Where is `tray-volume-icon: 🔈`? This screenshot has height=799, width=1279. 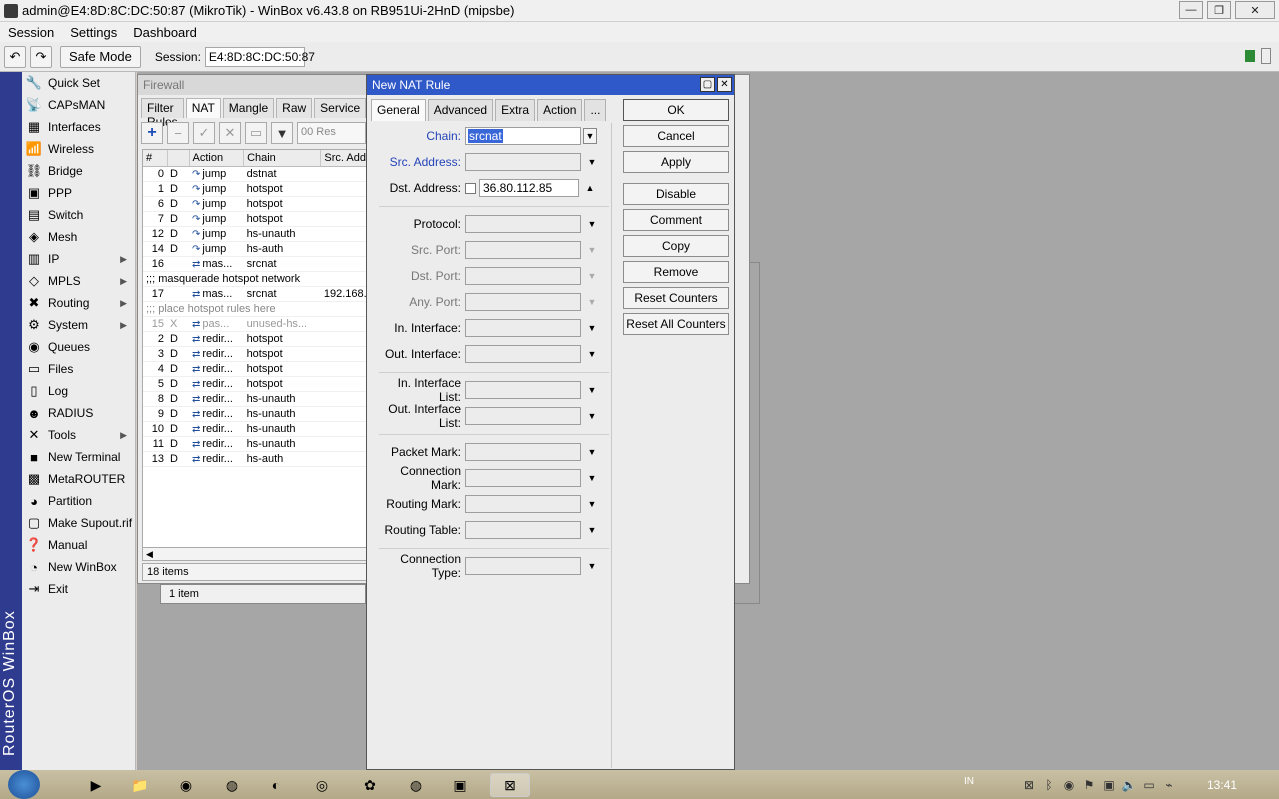 tray-volume-icon: 🔈 is located at coordinates (1129, 785).